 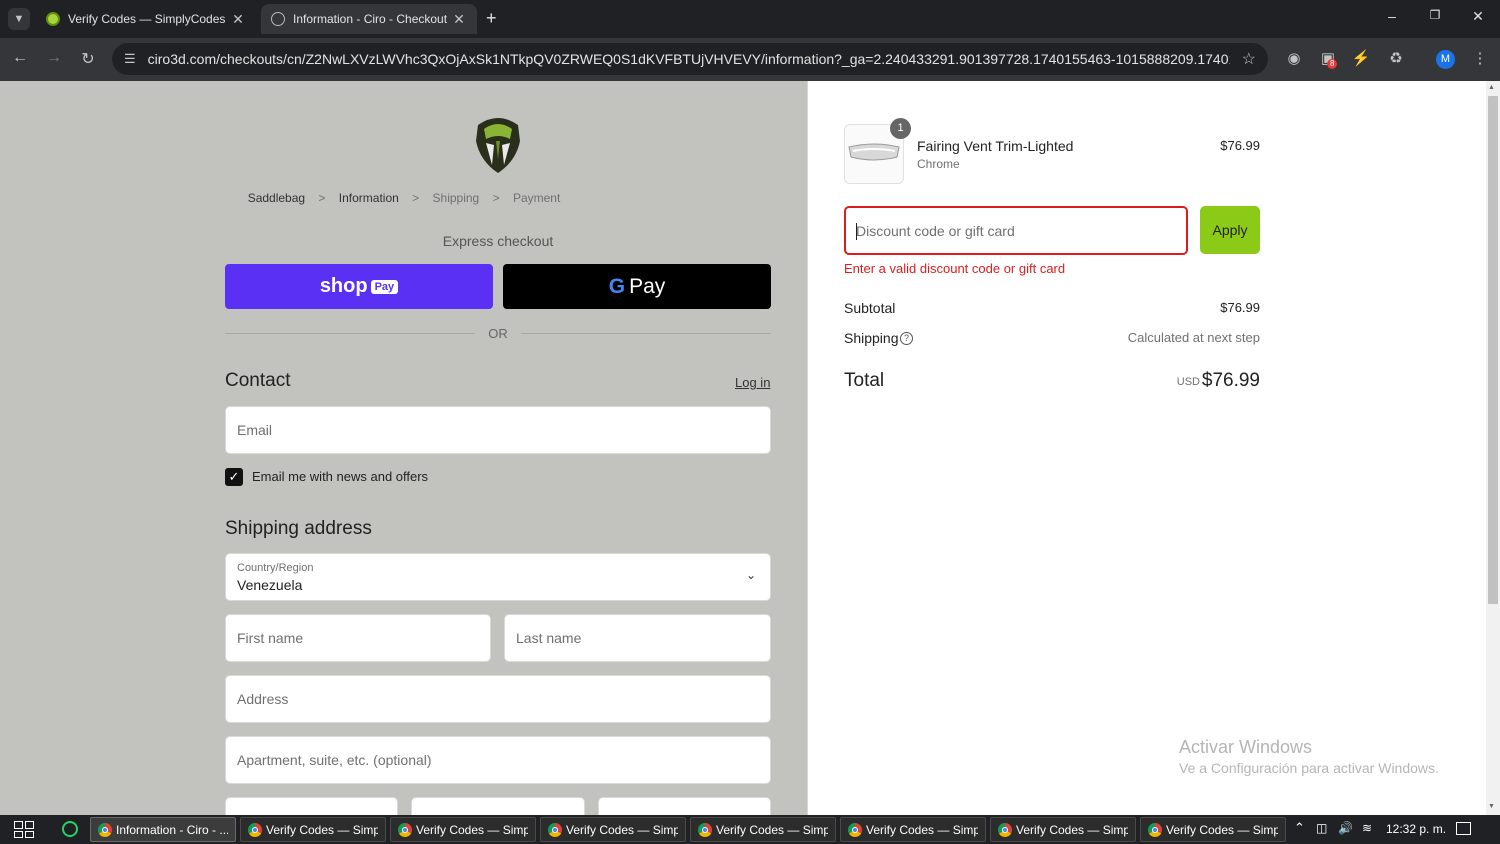 What do you see at coordinates (498, 760) in the screenshot?
I see `apartment-field: Apartment, suite, etc. (optional)` at bounding box center [498, 760].